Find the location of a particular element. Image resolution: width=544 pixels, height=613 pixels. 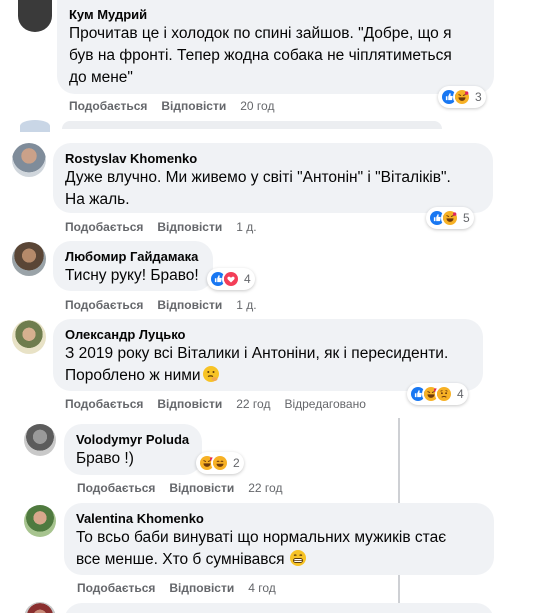

comment-author: Олександр Луцько is located at coordinates (268, 334).